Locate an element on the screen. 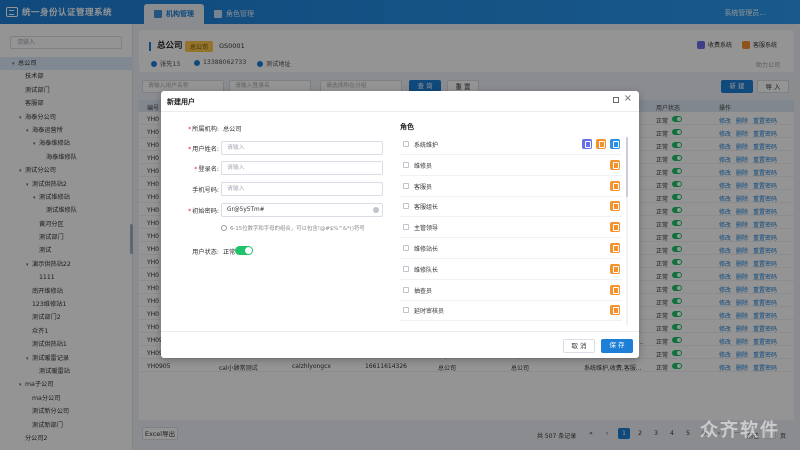 This screenshot has height=450, width=800. login-label: *登录名: is located at coordinates (206, 169).